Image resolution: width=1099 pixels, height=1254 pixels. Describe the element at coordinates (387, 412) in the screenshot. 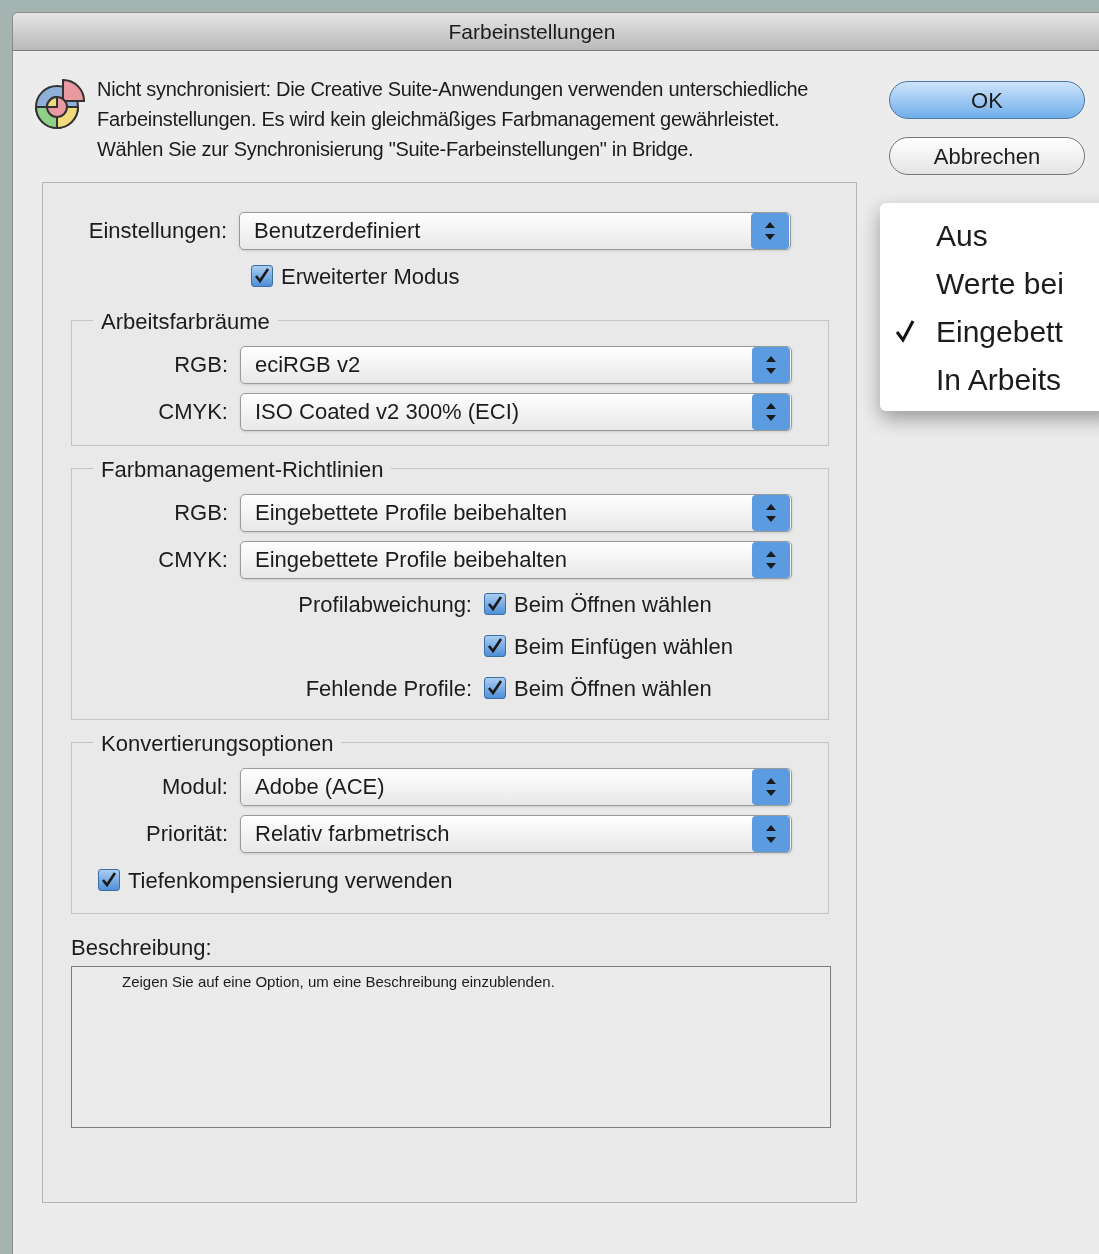

I see `dropdown-value: ISO Coated v2 300% (ECI)` at that location.